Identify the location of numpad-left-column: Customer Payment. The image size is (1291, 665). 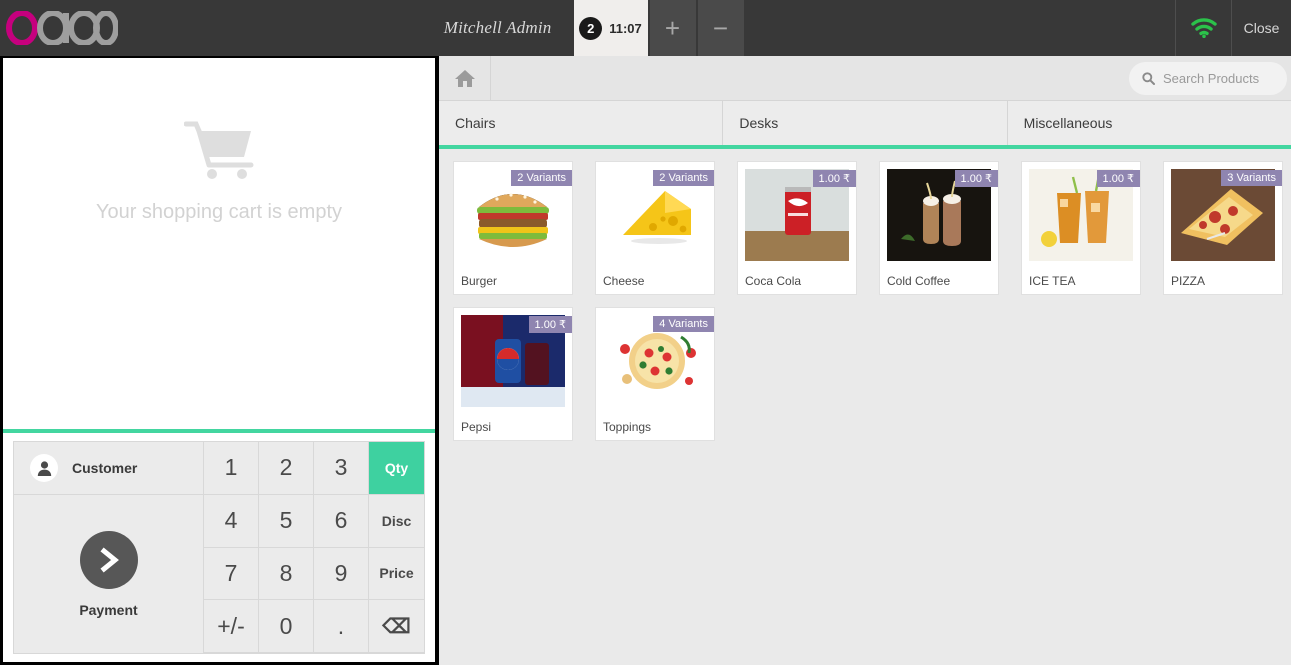
(109, 547).